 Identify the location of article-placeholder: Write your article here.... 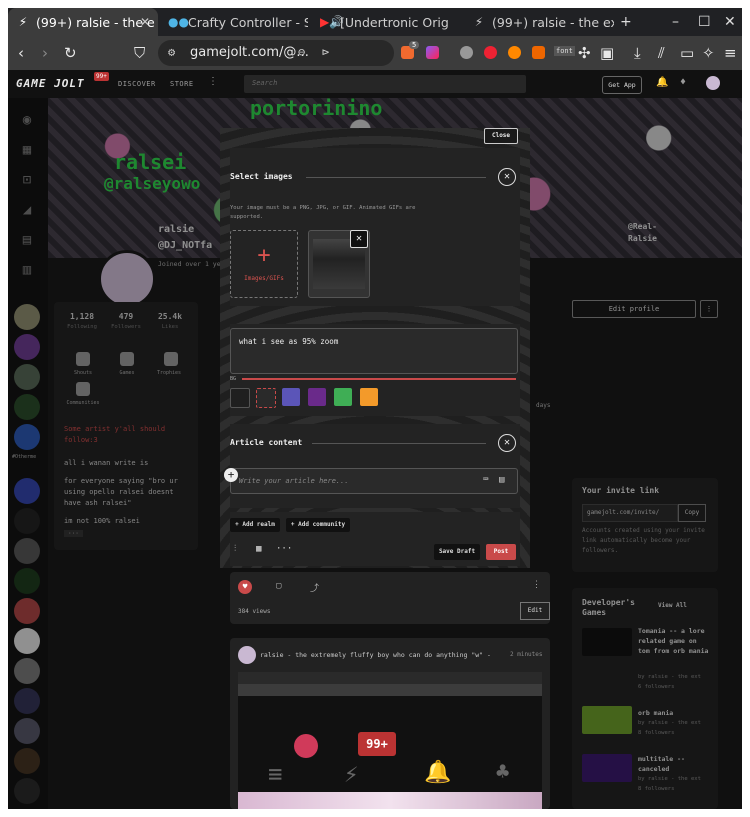
(294, 481).